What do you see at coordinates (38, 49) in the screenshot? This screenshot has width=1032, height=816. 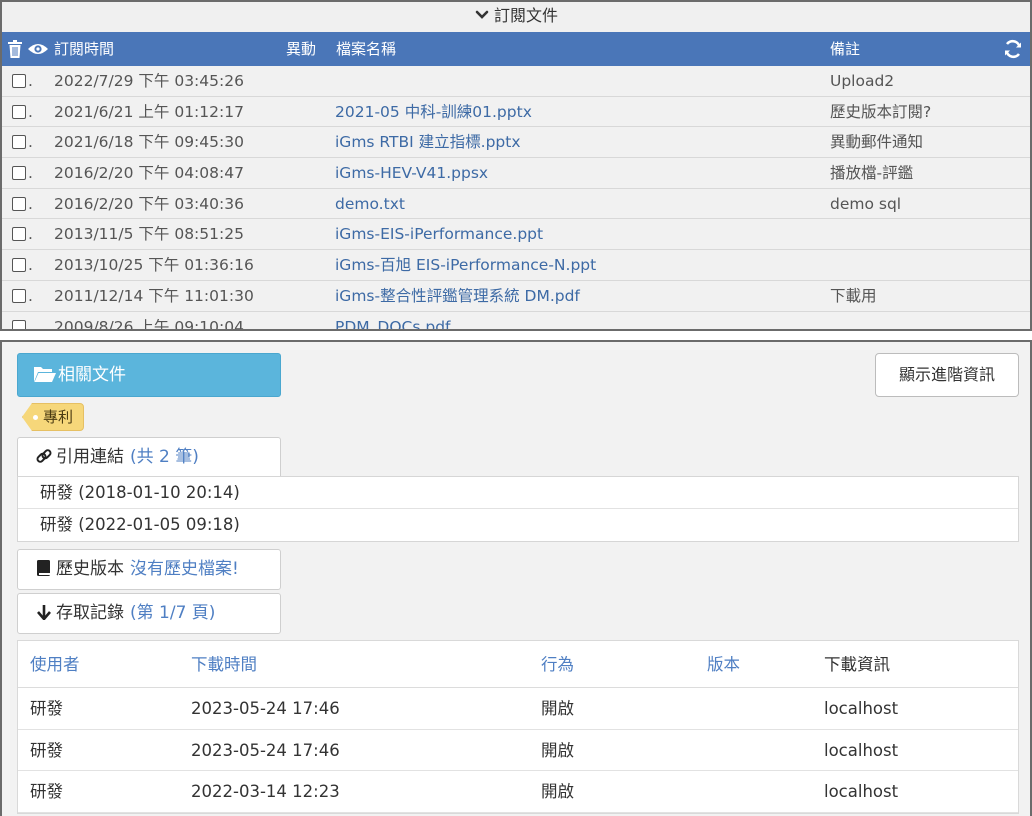 I see `eye-icon` at bounding box center [38, 49].